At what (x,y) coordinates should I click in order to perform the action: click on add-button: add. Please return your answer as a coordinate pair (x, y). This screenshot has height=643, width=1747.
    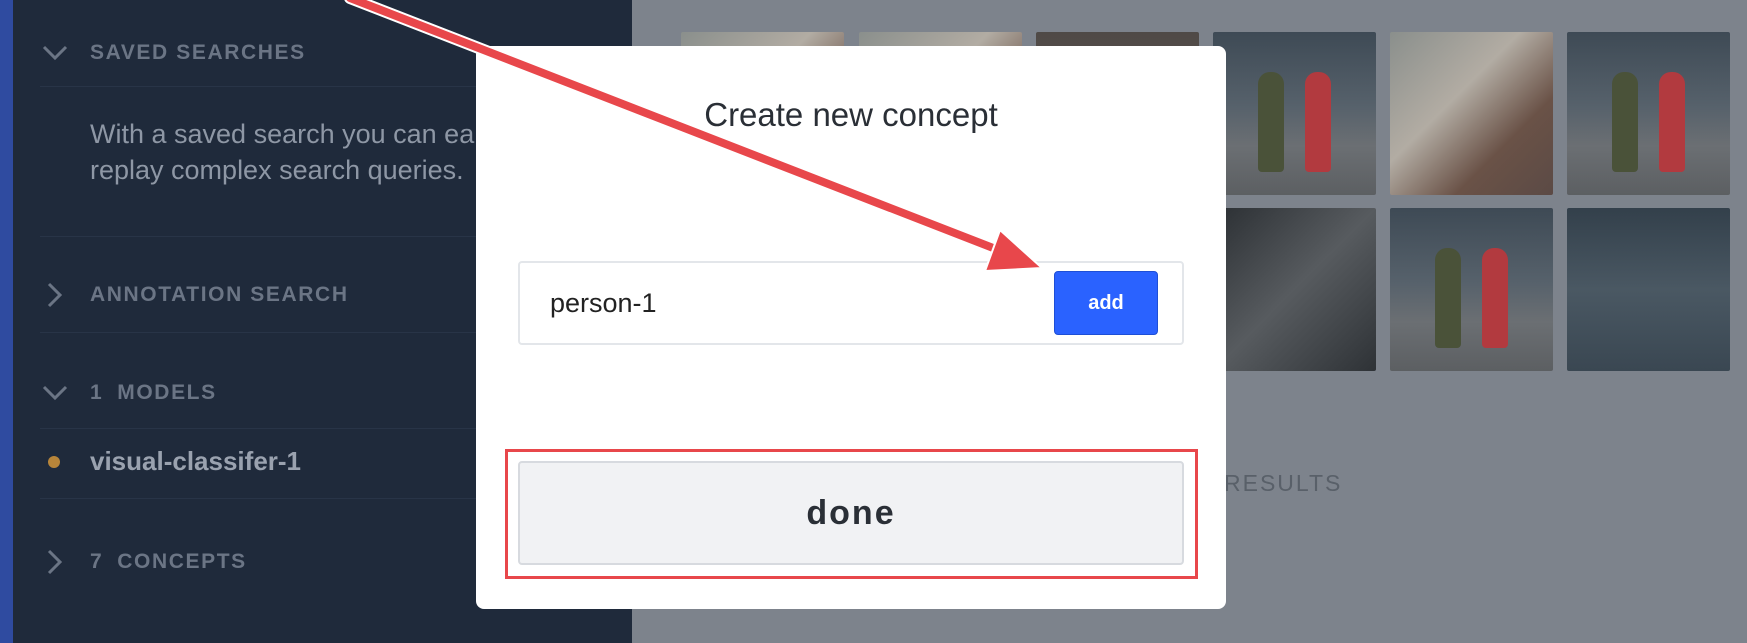
    Looking at the image, I should click on (1106, 303).